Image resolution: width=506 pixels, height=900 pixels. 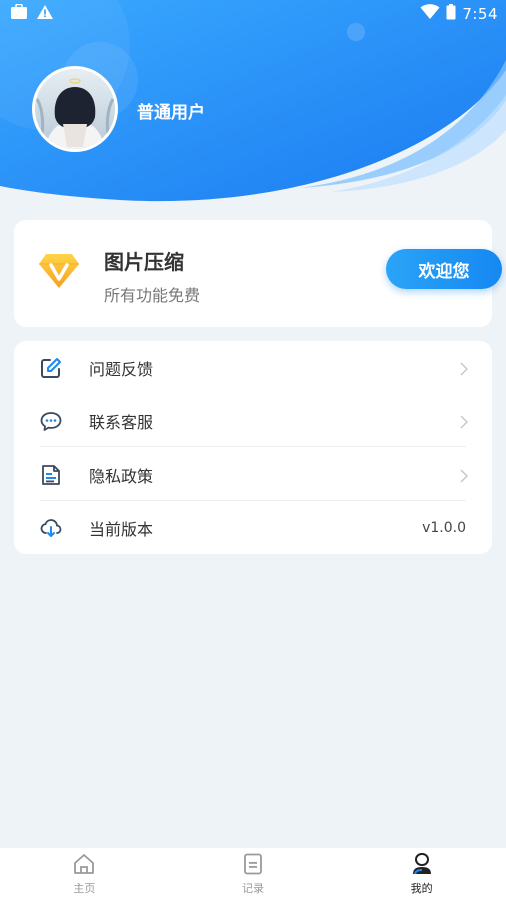 I want to click on status-bar: 7:54, so click(x=253, y=14).